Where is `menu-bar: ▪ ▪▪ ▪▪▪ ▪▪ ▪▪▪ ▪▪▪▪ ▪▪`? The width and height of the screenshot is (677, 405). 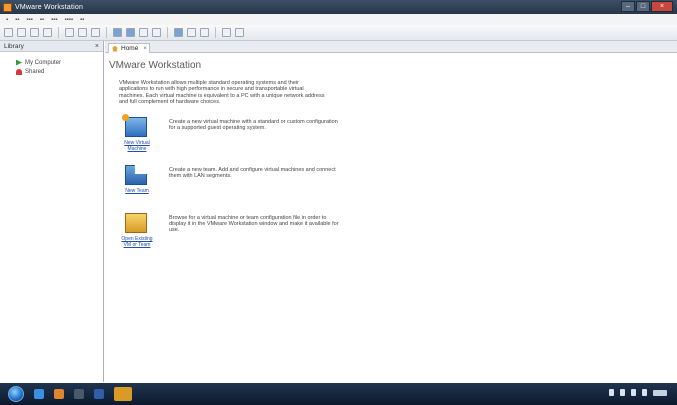
menu-bar: ▪ ▪▪ ▪▪▪ ▪▪ ▪▪▪ ▪▪▪▪ ▪▪ is located at coordinates (338, 19).